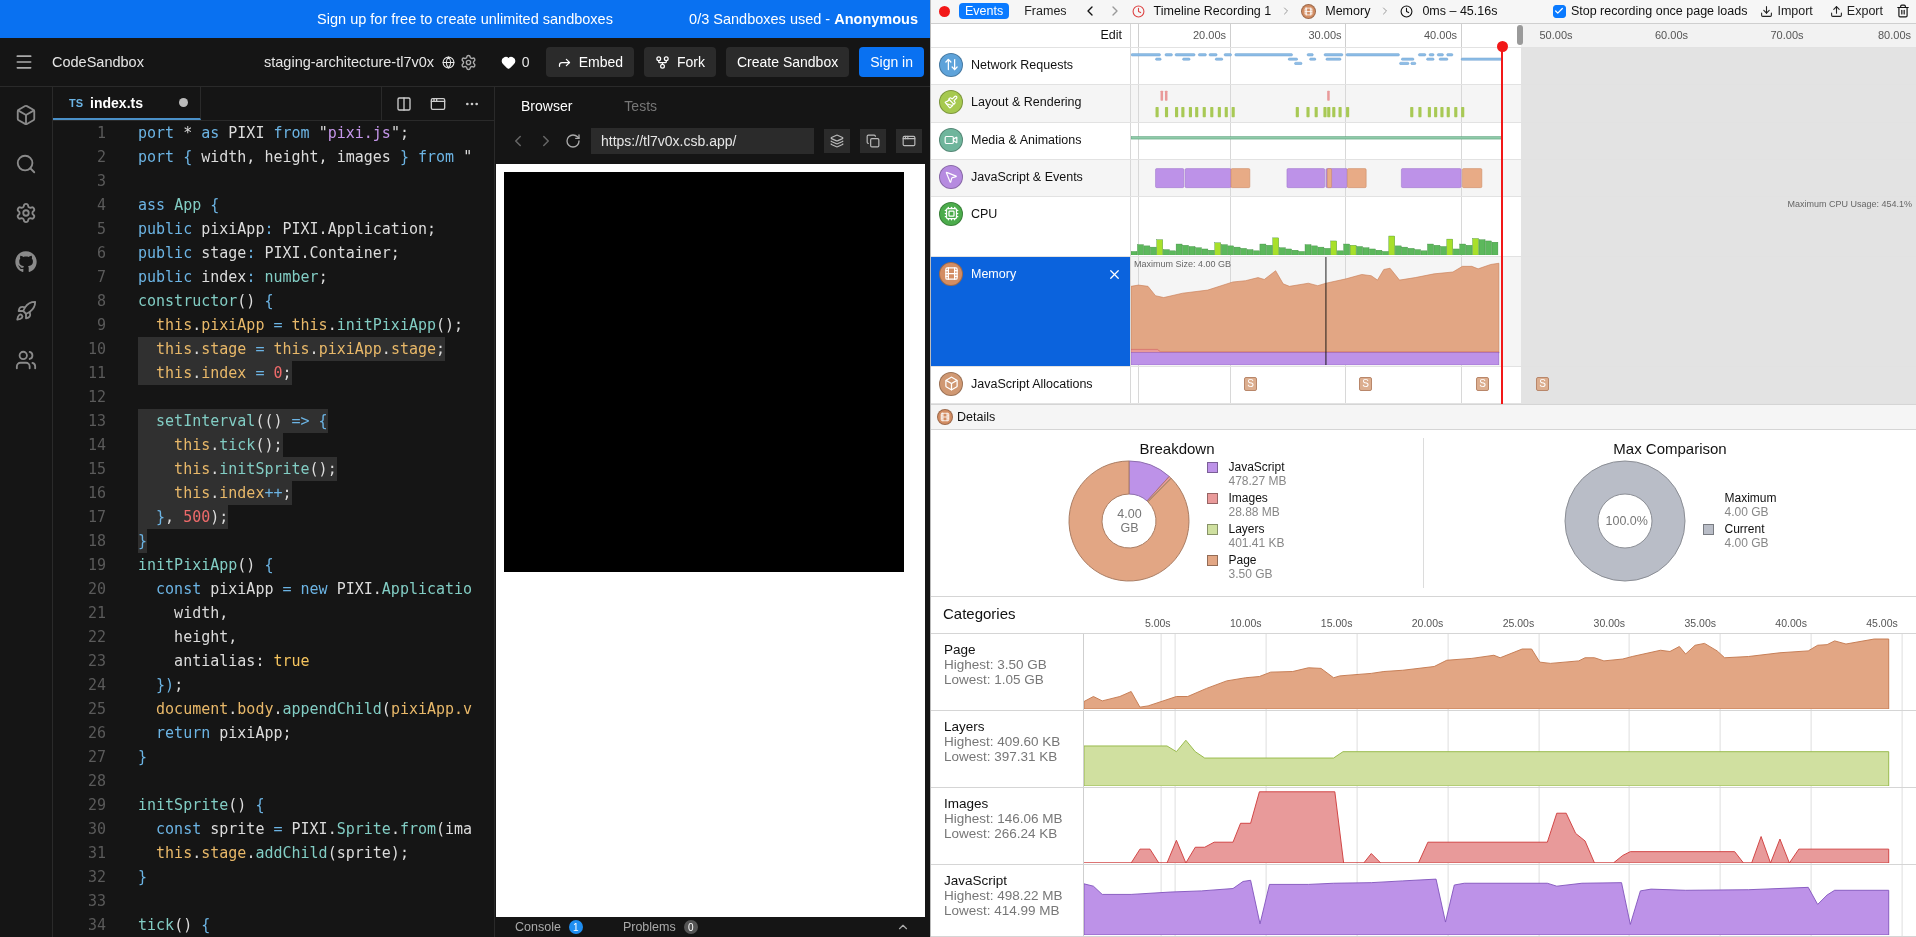 Image resolution: width=1916 pixels, height=937 pixels. I want to click on code-line: antialias: true, so click(241, 661).